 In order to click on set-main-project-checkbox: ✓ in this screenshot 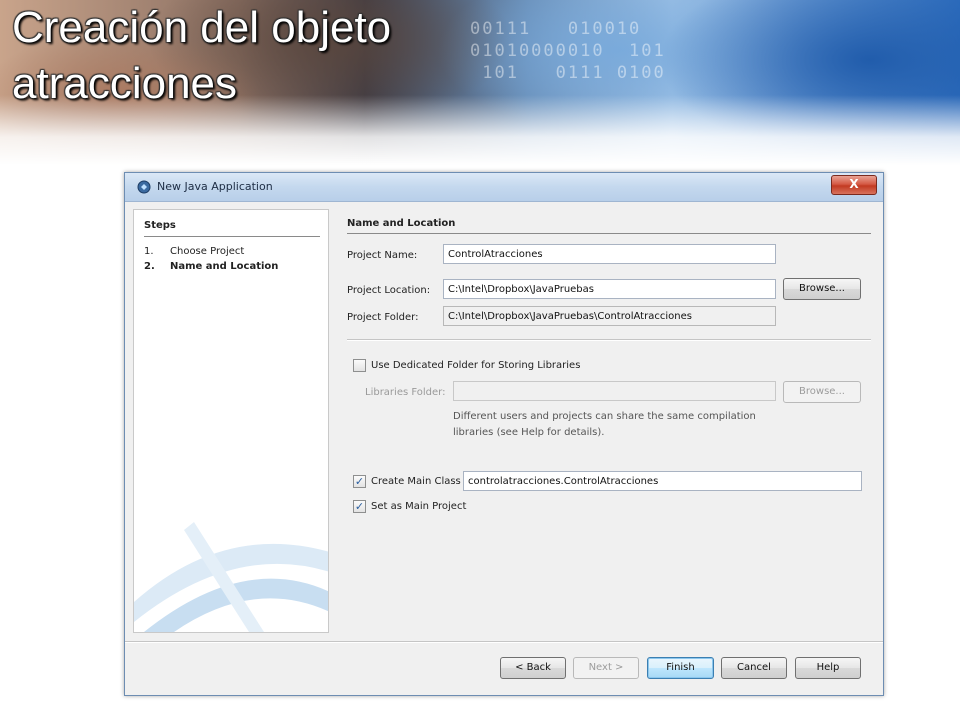, I will do `click(359, 506)`.